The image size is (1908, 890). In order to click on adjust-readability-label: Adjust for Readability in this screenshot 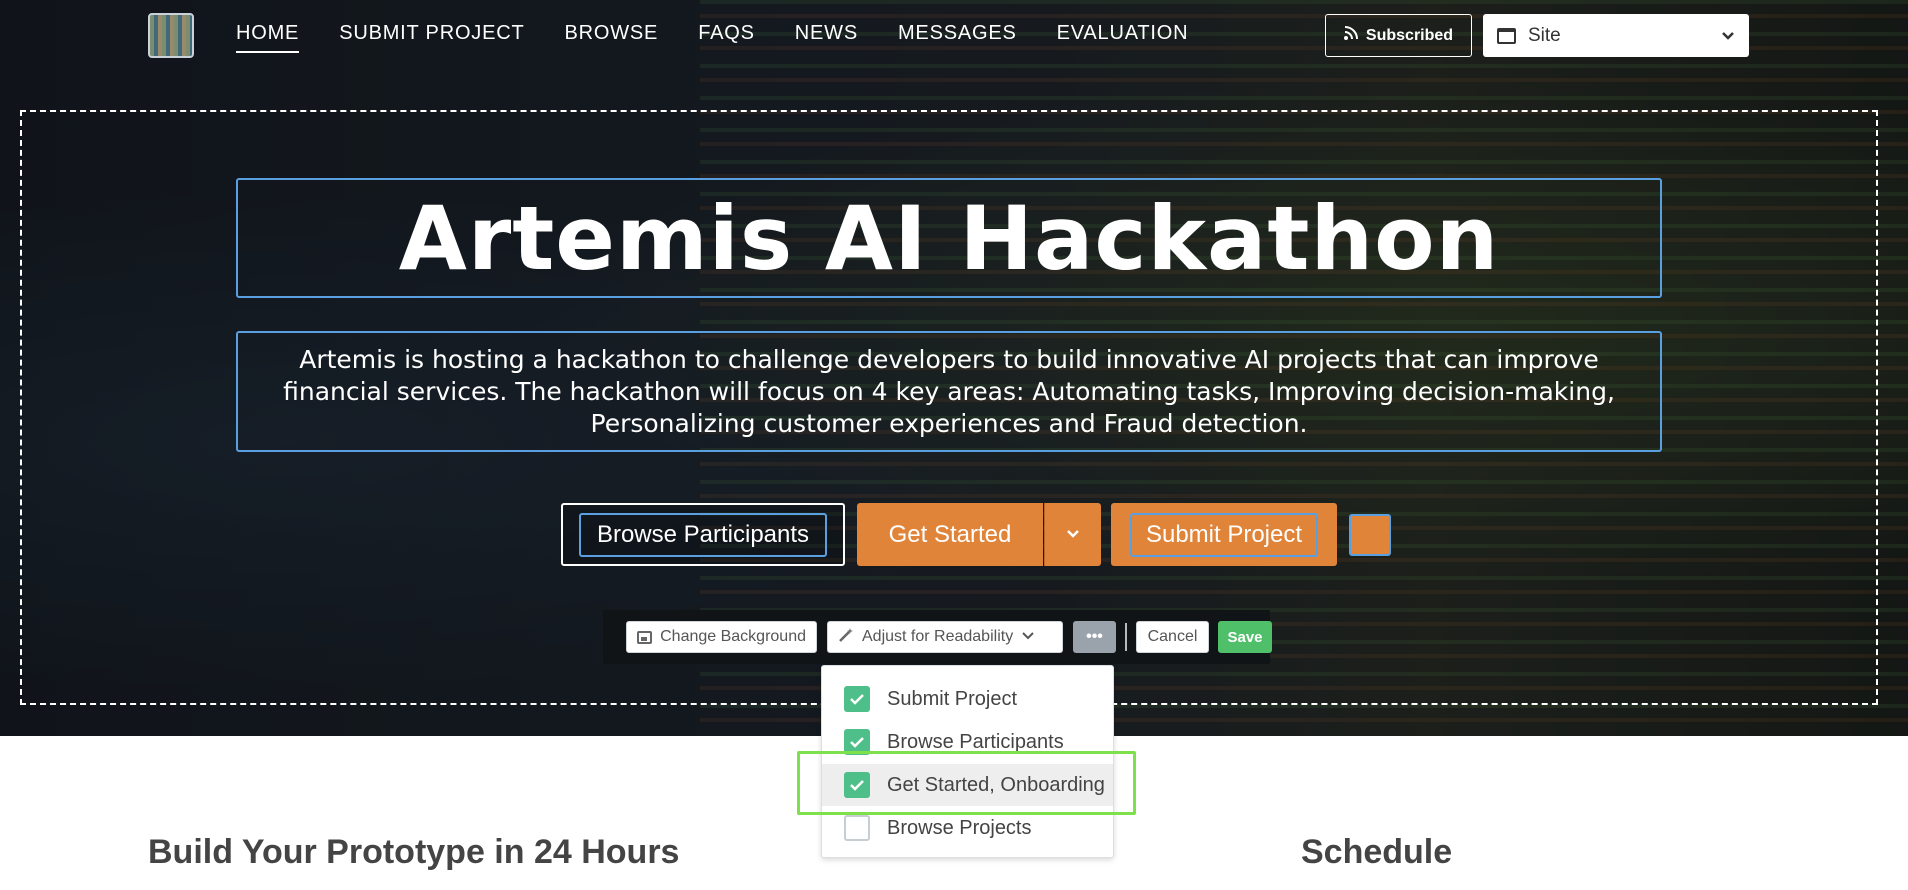, I will do `click(938, 636)`.